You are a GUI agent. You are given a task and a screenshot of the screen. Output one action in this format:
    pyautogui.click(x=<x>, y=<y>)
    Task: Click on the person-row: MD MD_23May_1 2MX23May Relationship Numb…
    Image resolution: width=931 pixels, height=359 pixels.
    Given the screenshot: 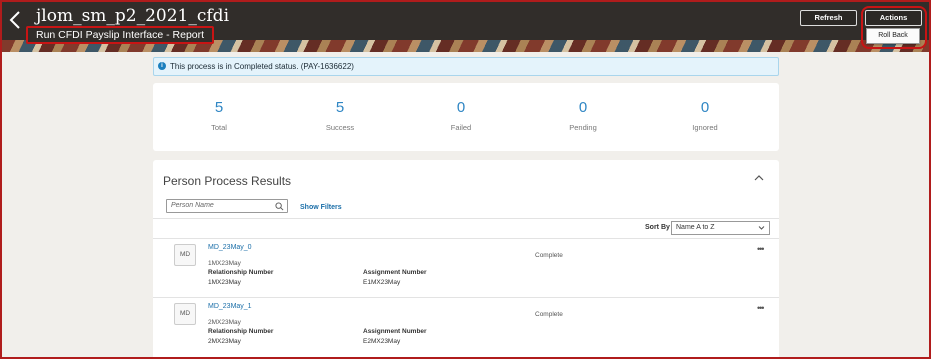 What is the action you would take?
    pyautogui.click(x=466, y=328)
    